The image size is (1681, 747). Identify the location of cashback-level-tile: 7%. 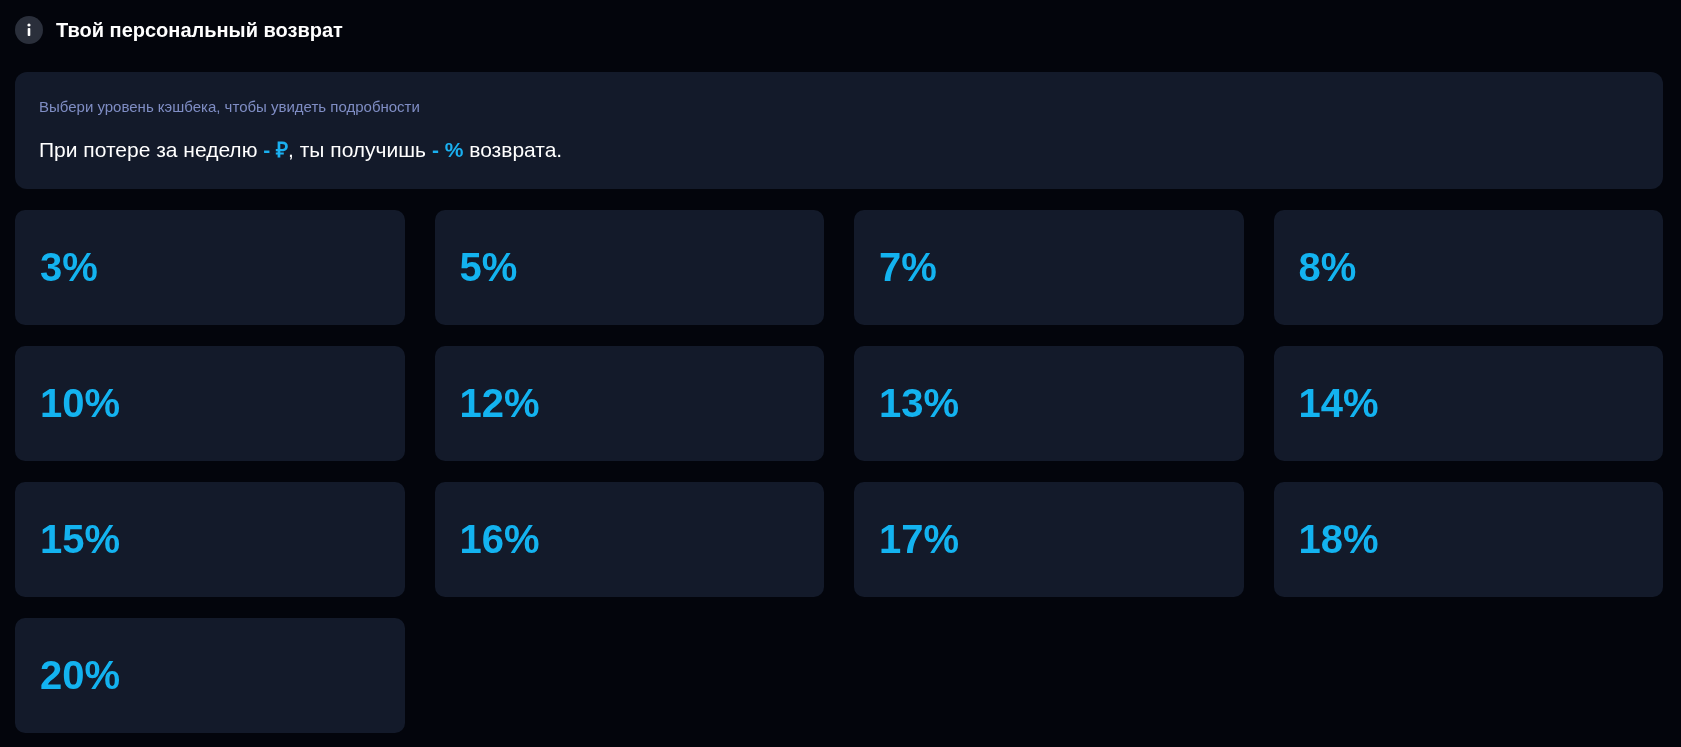
(1049, 267).